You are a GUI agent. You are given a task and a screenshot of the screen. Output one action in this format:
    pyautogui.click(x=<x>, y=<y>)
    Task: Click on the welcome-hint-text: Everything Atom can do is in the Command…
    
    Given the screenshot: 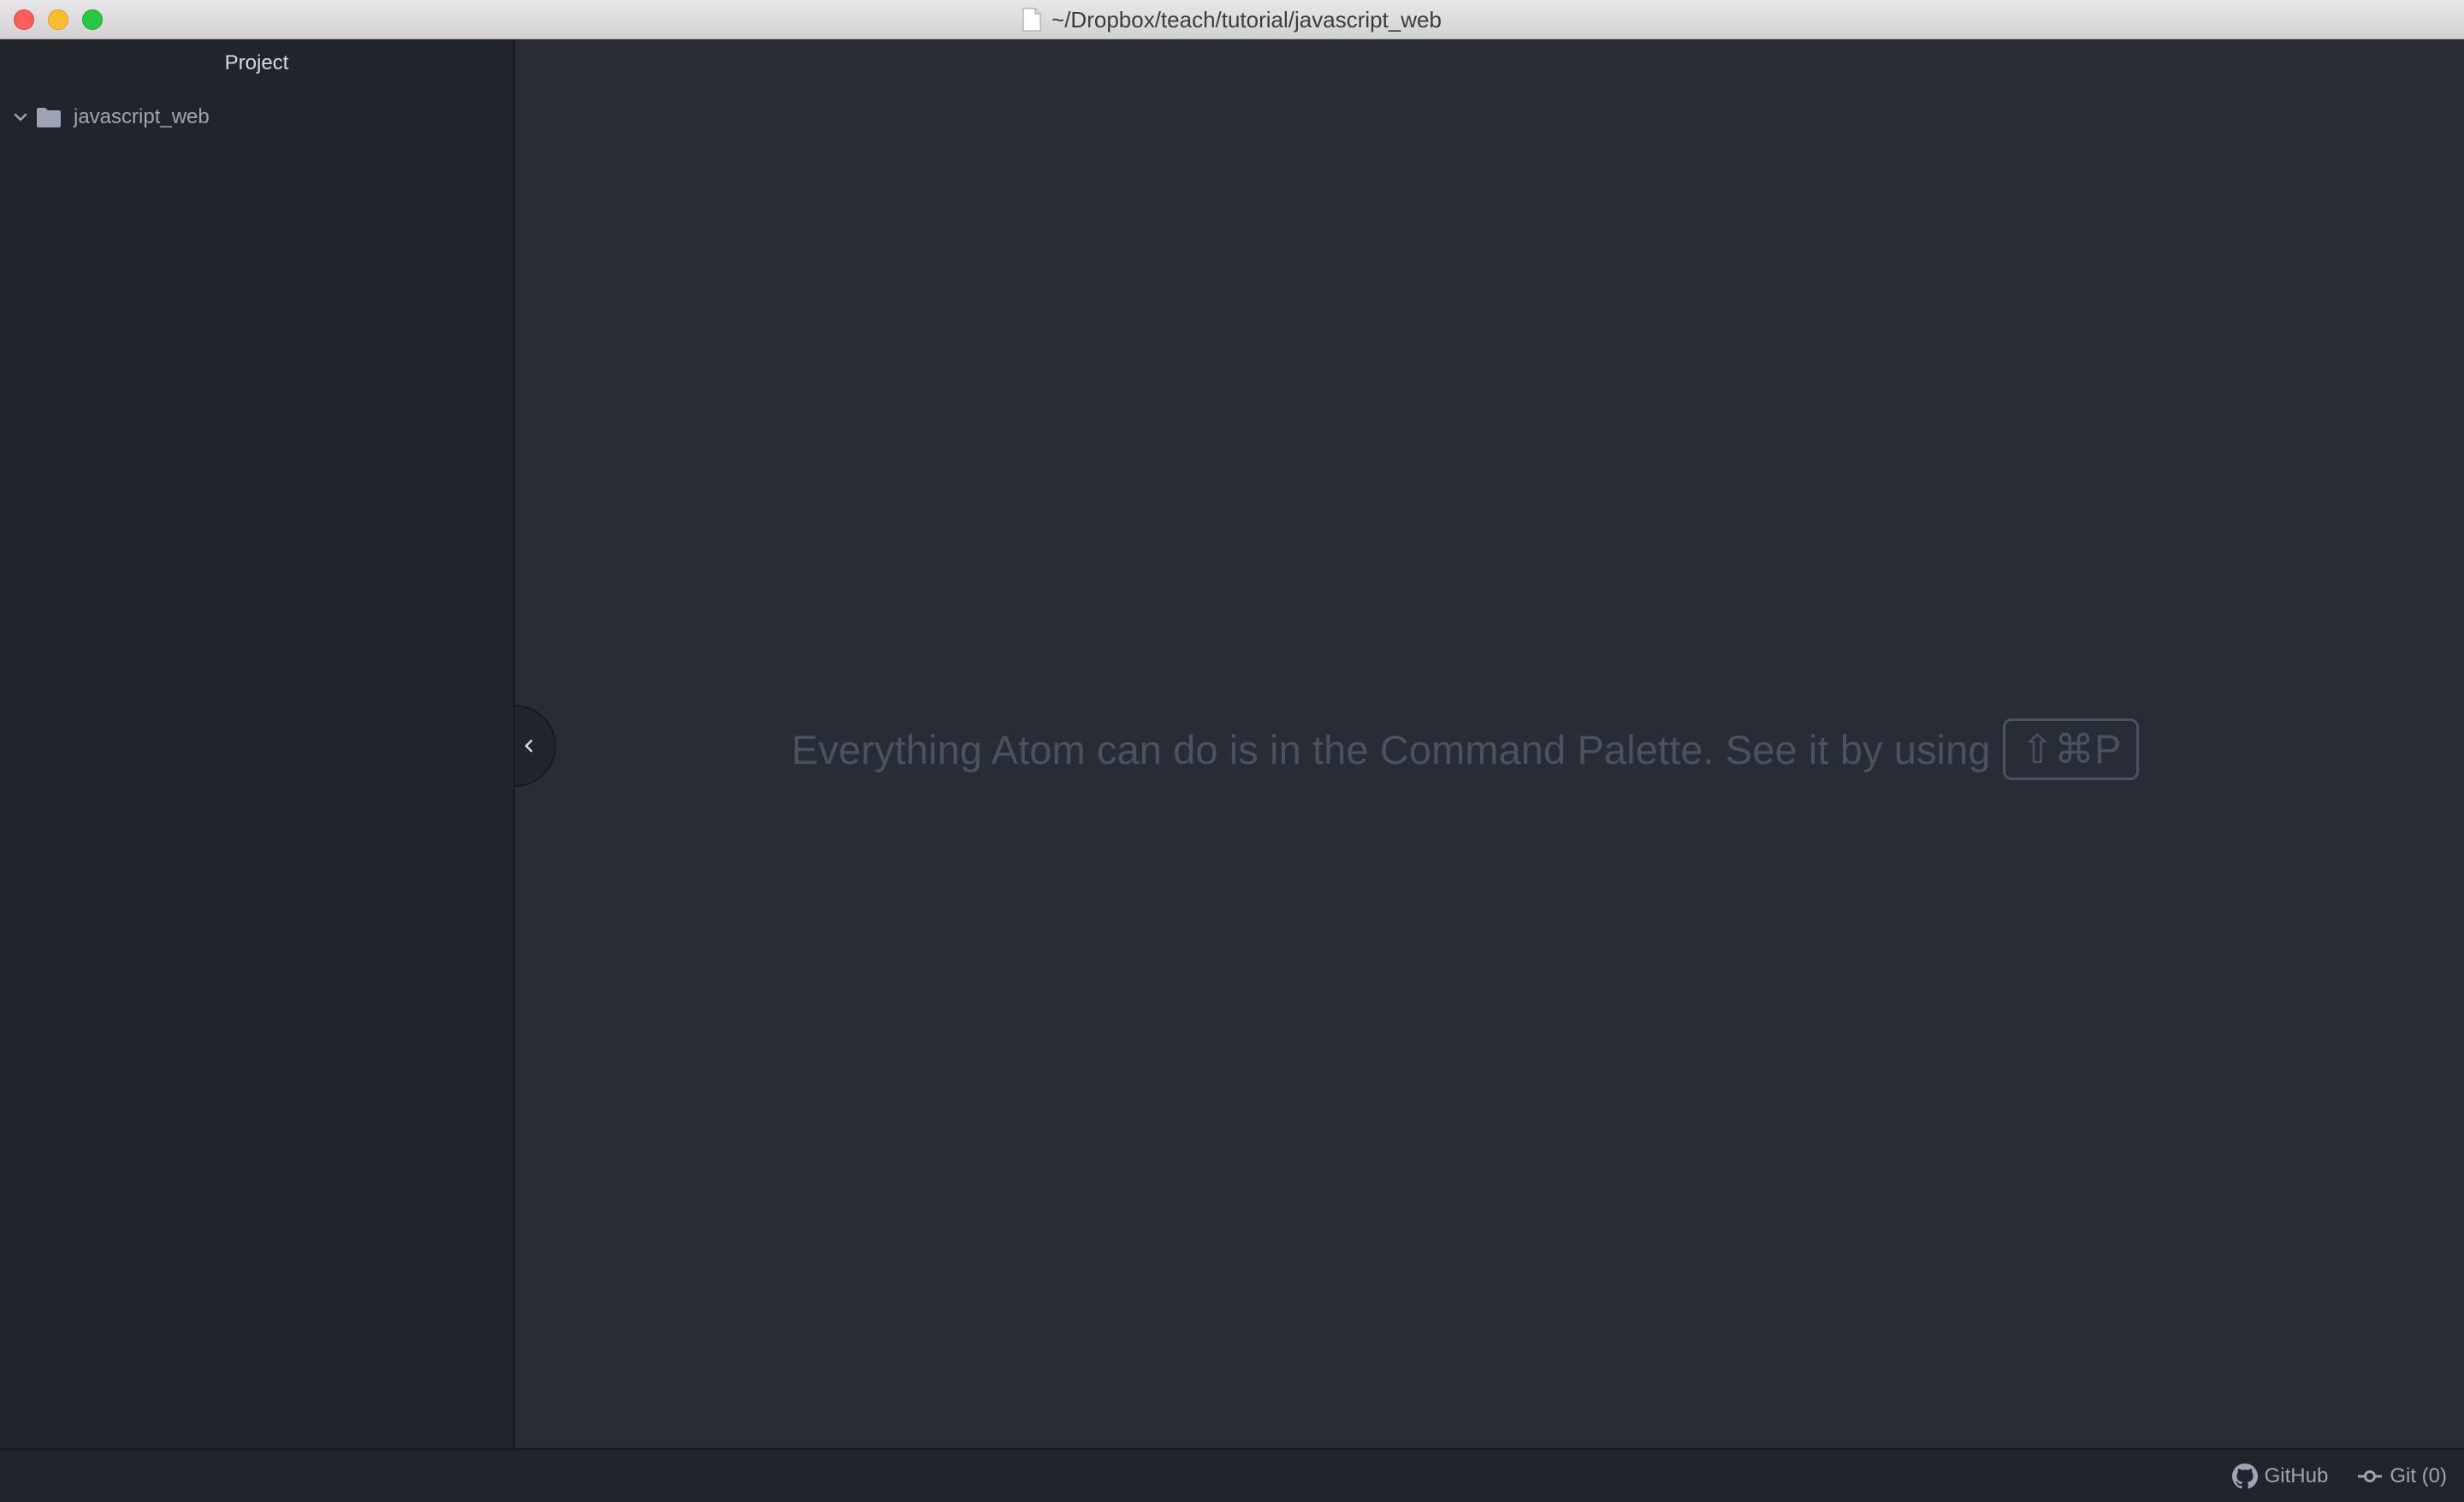 What is the action you would take?
    pyautogui.click(x=1391, y=749)
    